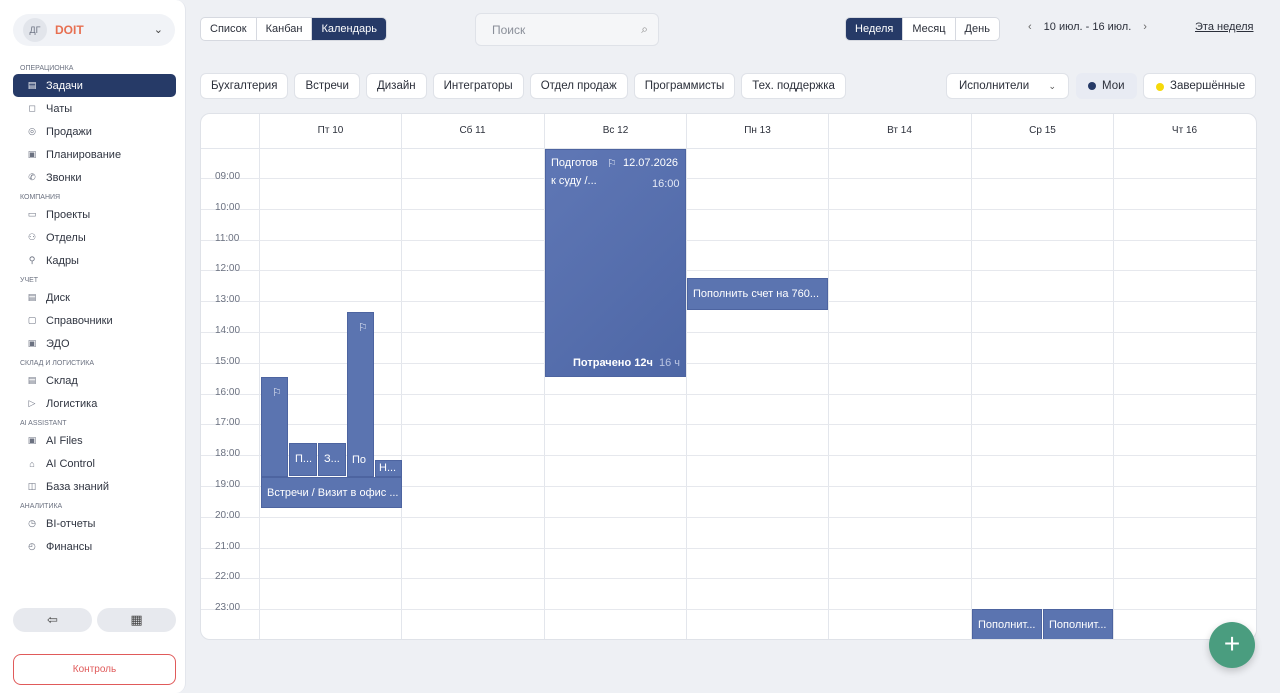 Image resolution: width=1280 pixels, height=693 pixels. What do you see at coordinates (875, 29) in the screenshot?
I see `segment-option: Неделя` at bounding box center [875, 29].